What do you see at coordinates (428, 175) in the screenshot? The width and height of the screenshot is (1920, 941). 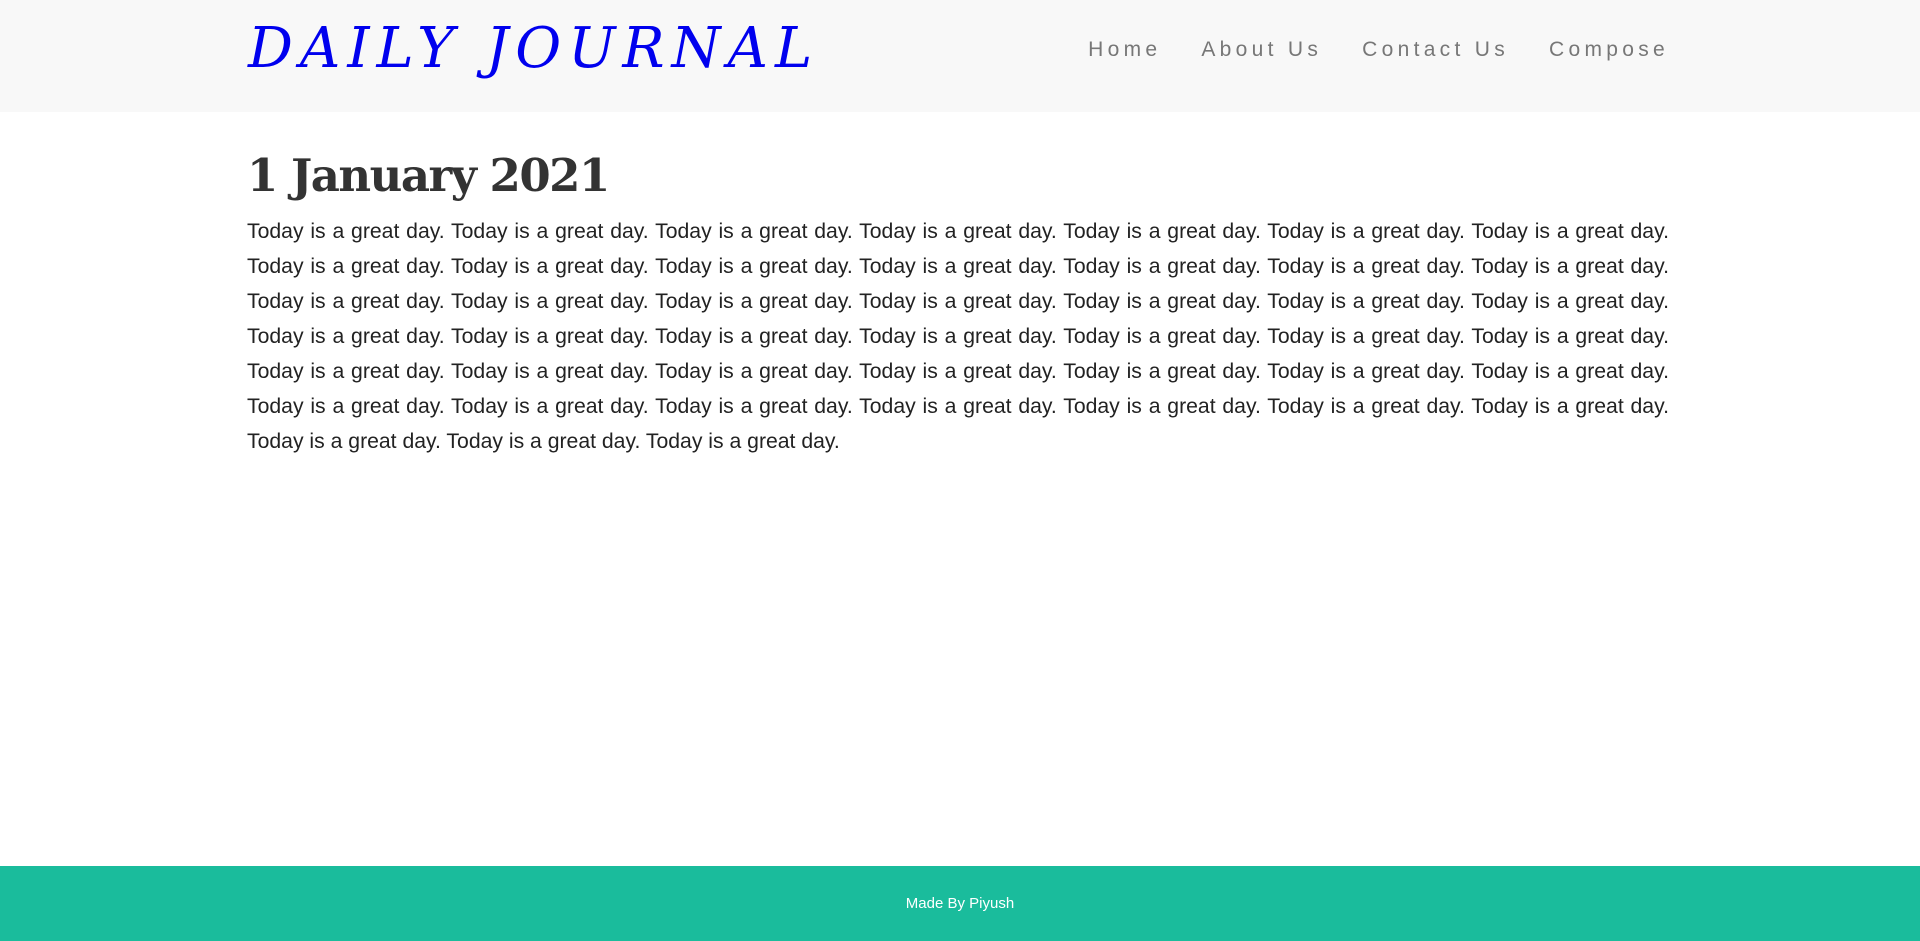 I see `post-title: 1 January 2021` at bounding box center [428, 175].